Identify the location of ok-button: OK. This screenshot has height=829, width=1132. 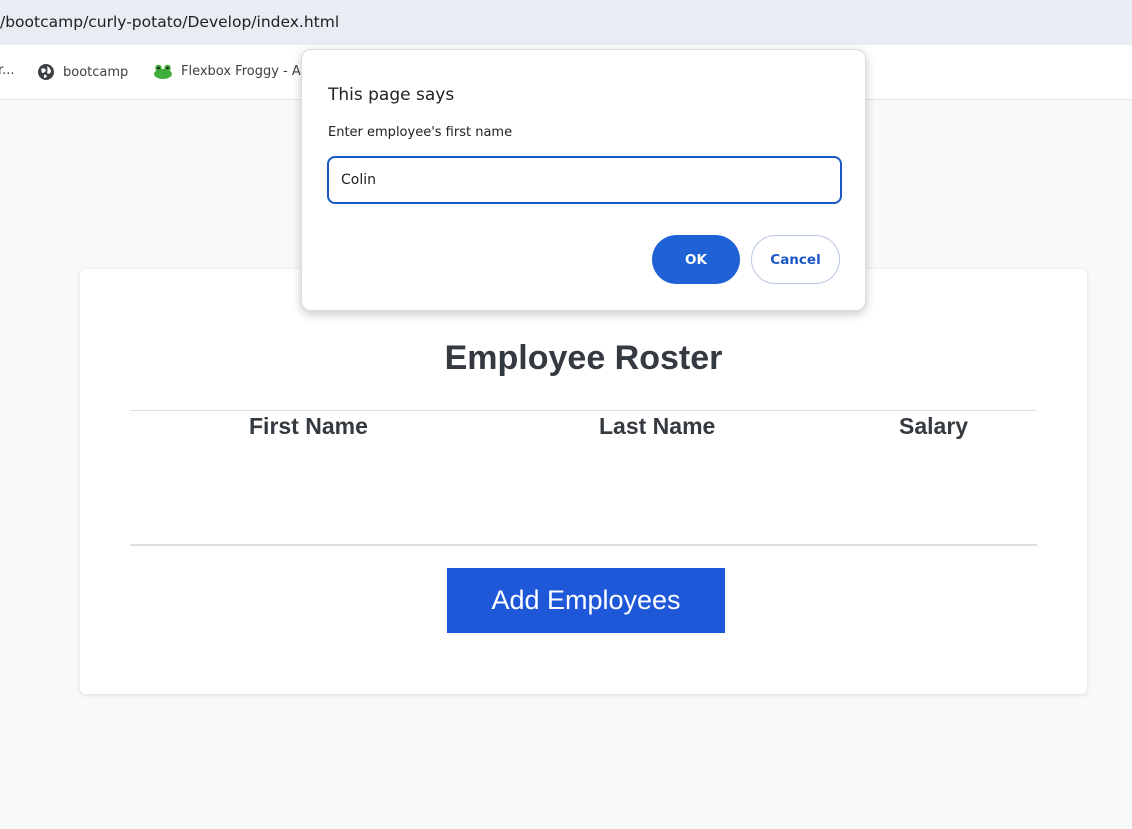
(696, 259).